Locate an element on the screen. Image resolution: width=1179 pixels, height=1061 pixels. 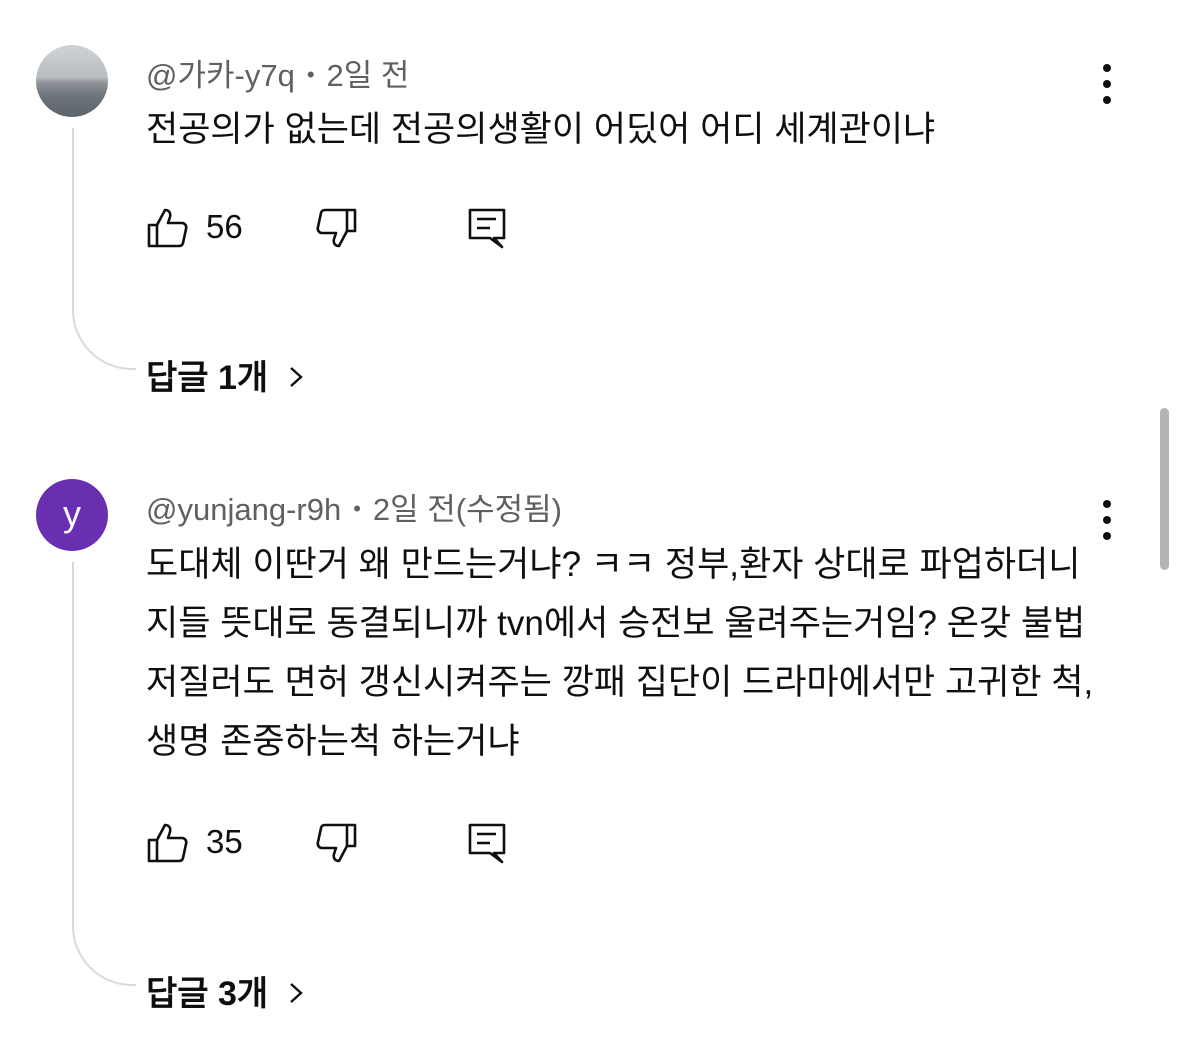
view-replies-button: 답글 3개 is located at coordinates (226, 990).